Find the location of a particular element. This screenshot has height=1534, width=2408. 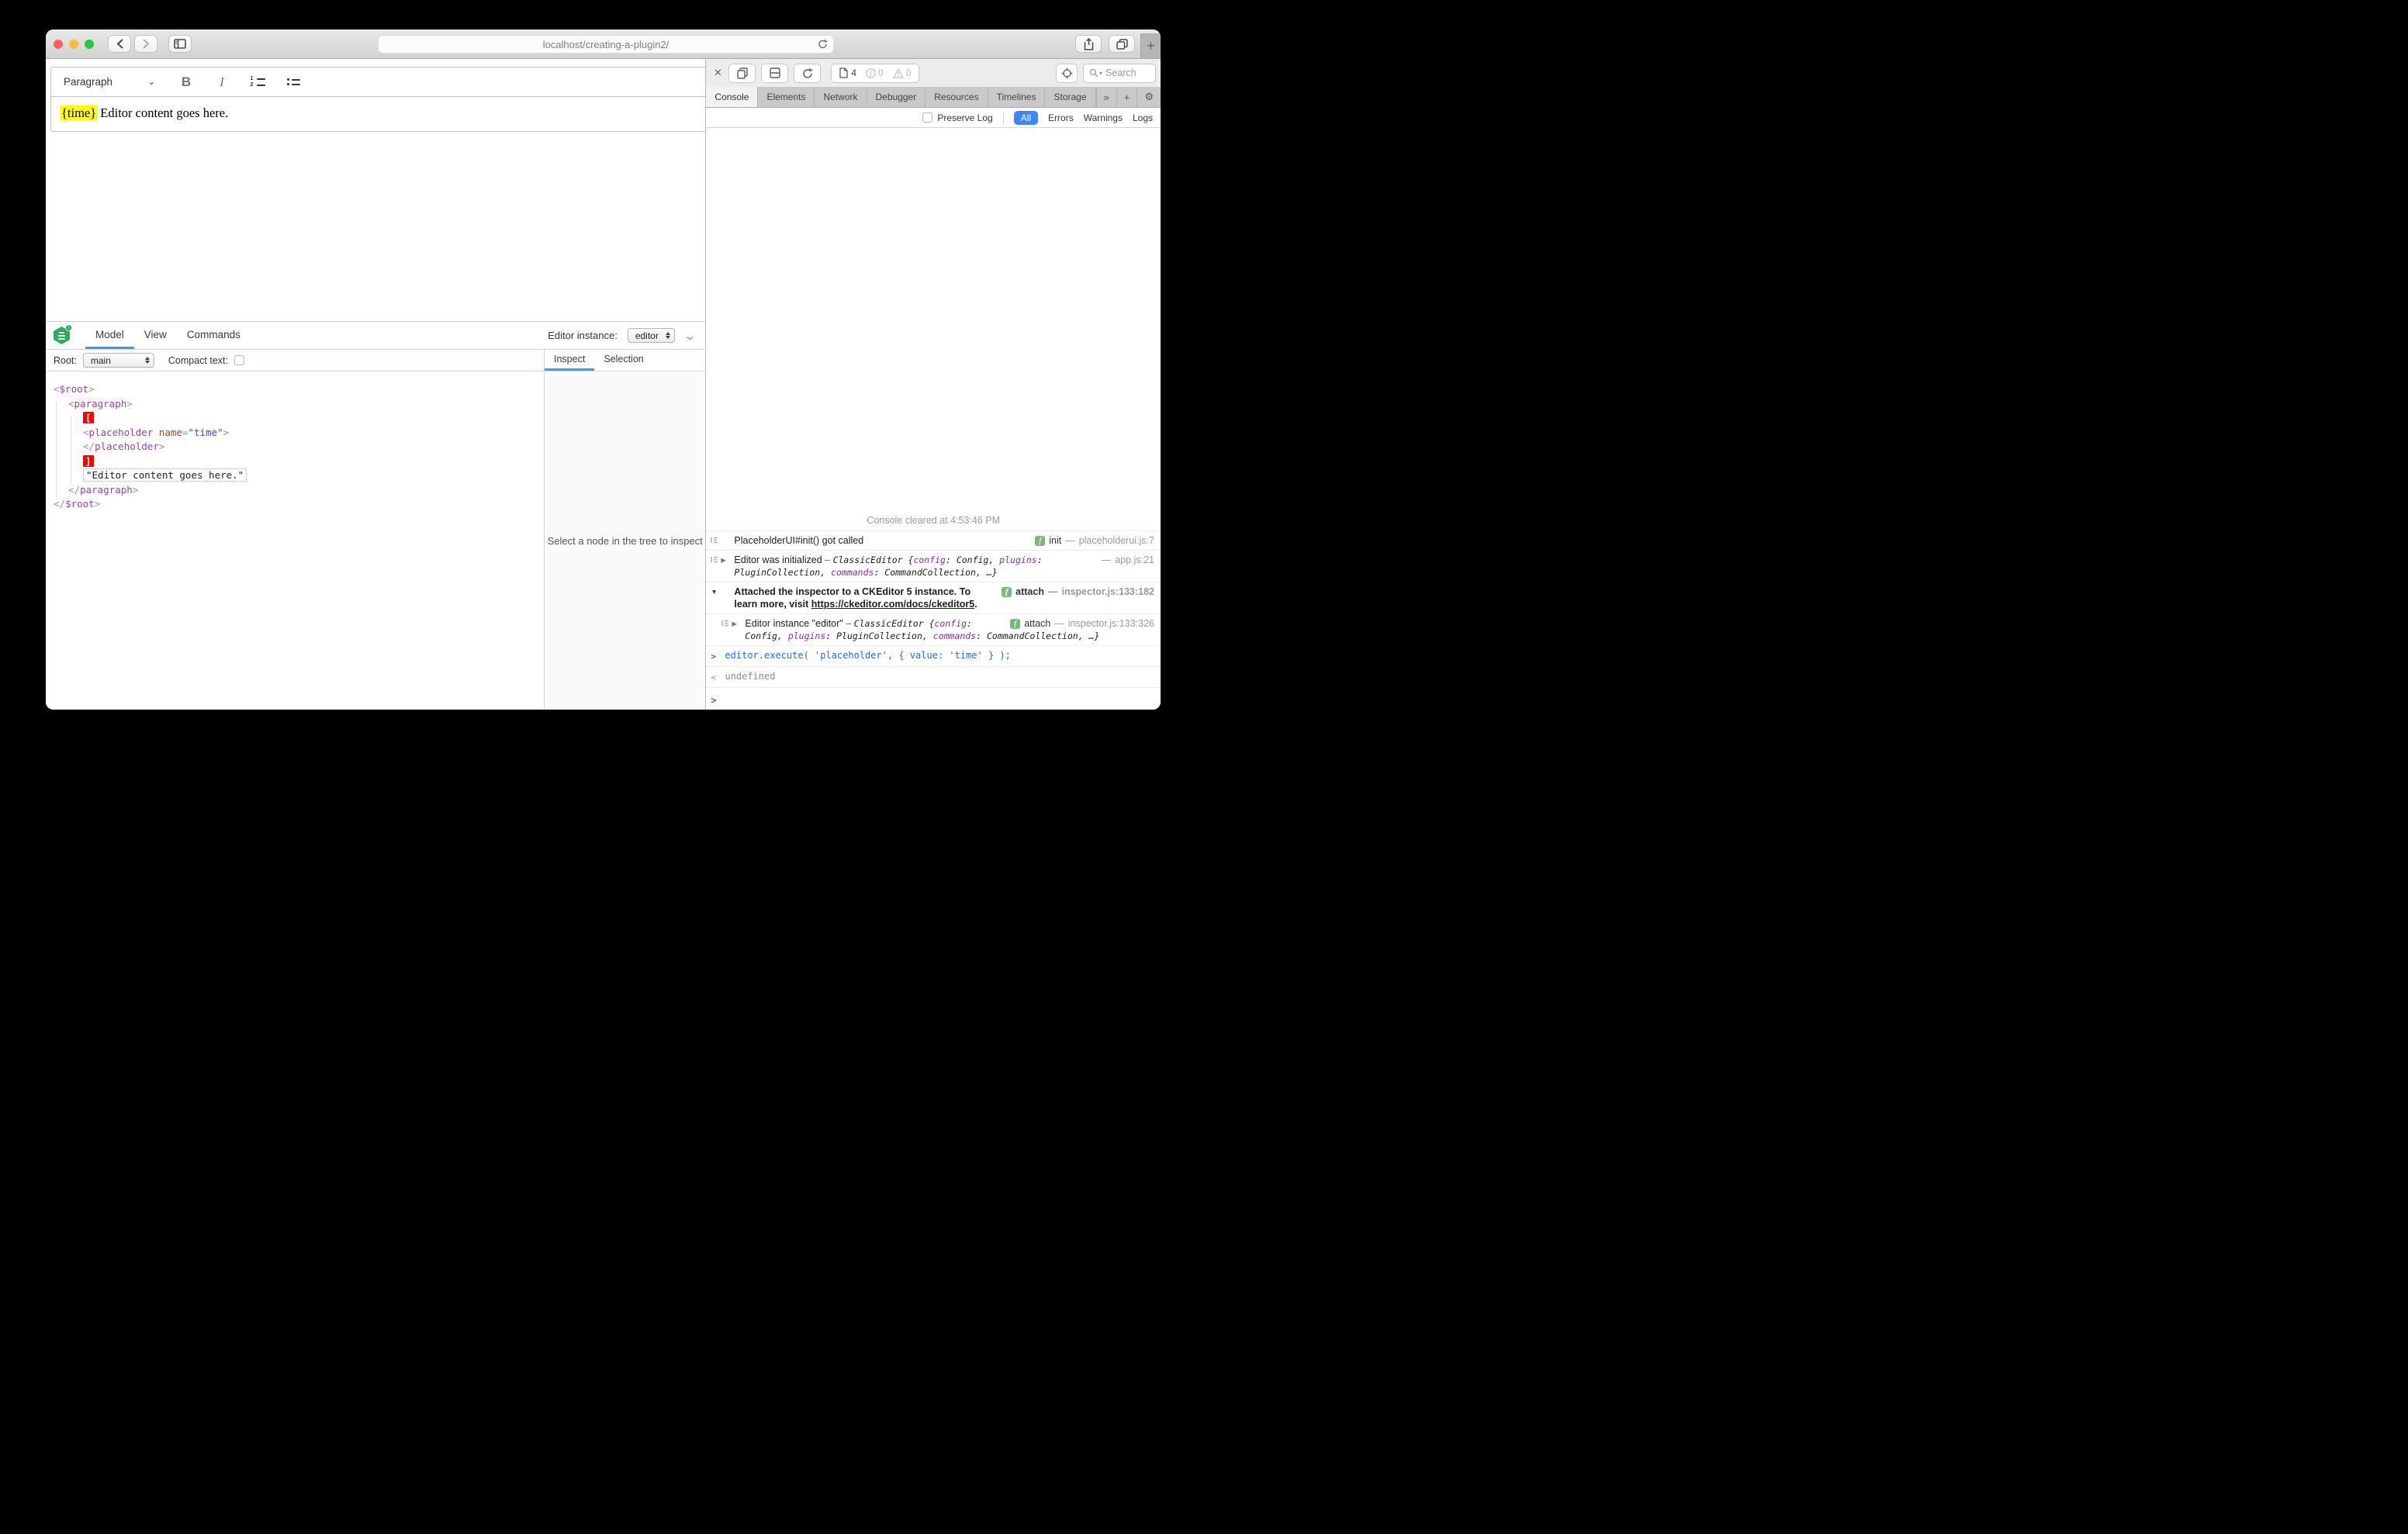

numbered-list-button: 1 2 is located at coordinates (257, 82).